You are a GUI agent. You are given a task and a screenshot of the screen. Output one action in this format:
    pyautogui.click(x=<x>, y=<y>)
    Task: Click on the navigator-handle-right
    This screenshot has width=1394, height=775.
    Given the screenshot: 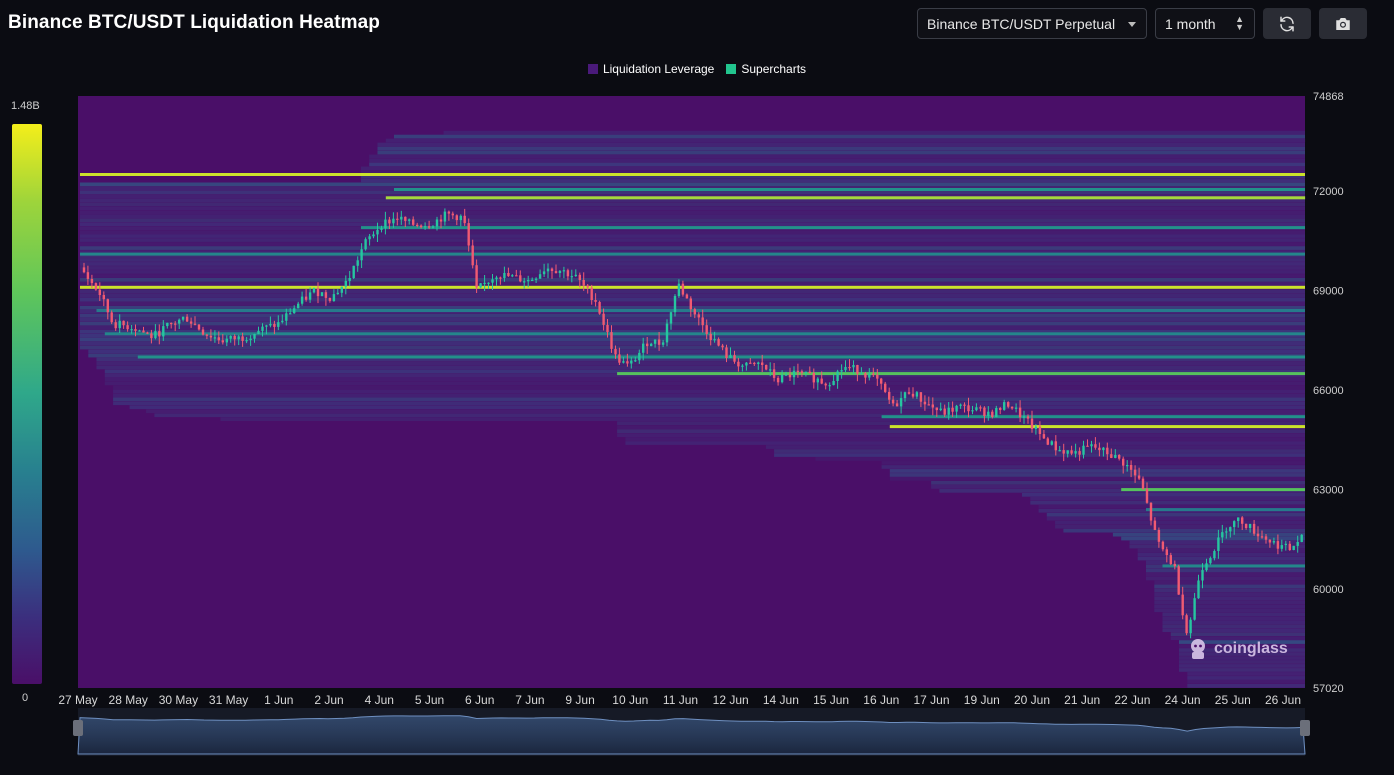 What is the action you would take?
    pyautogui.click(x=1305, y=728)
    